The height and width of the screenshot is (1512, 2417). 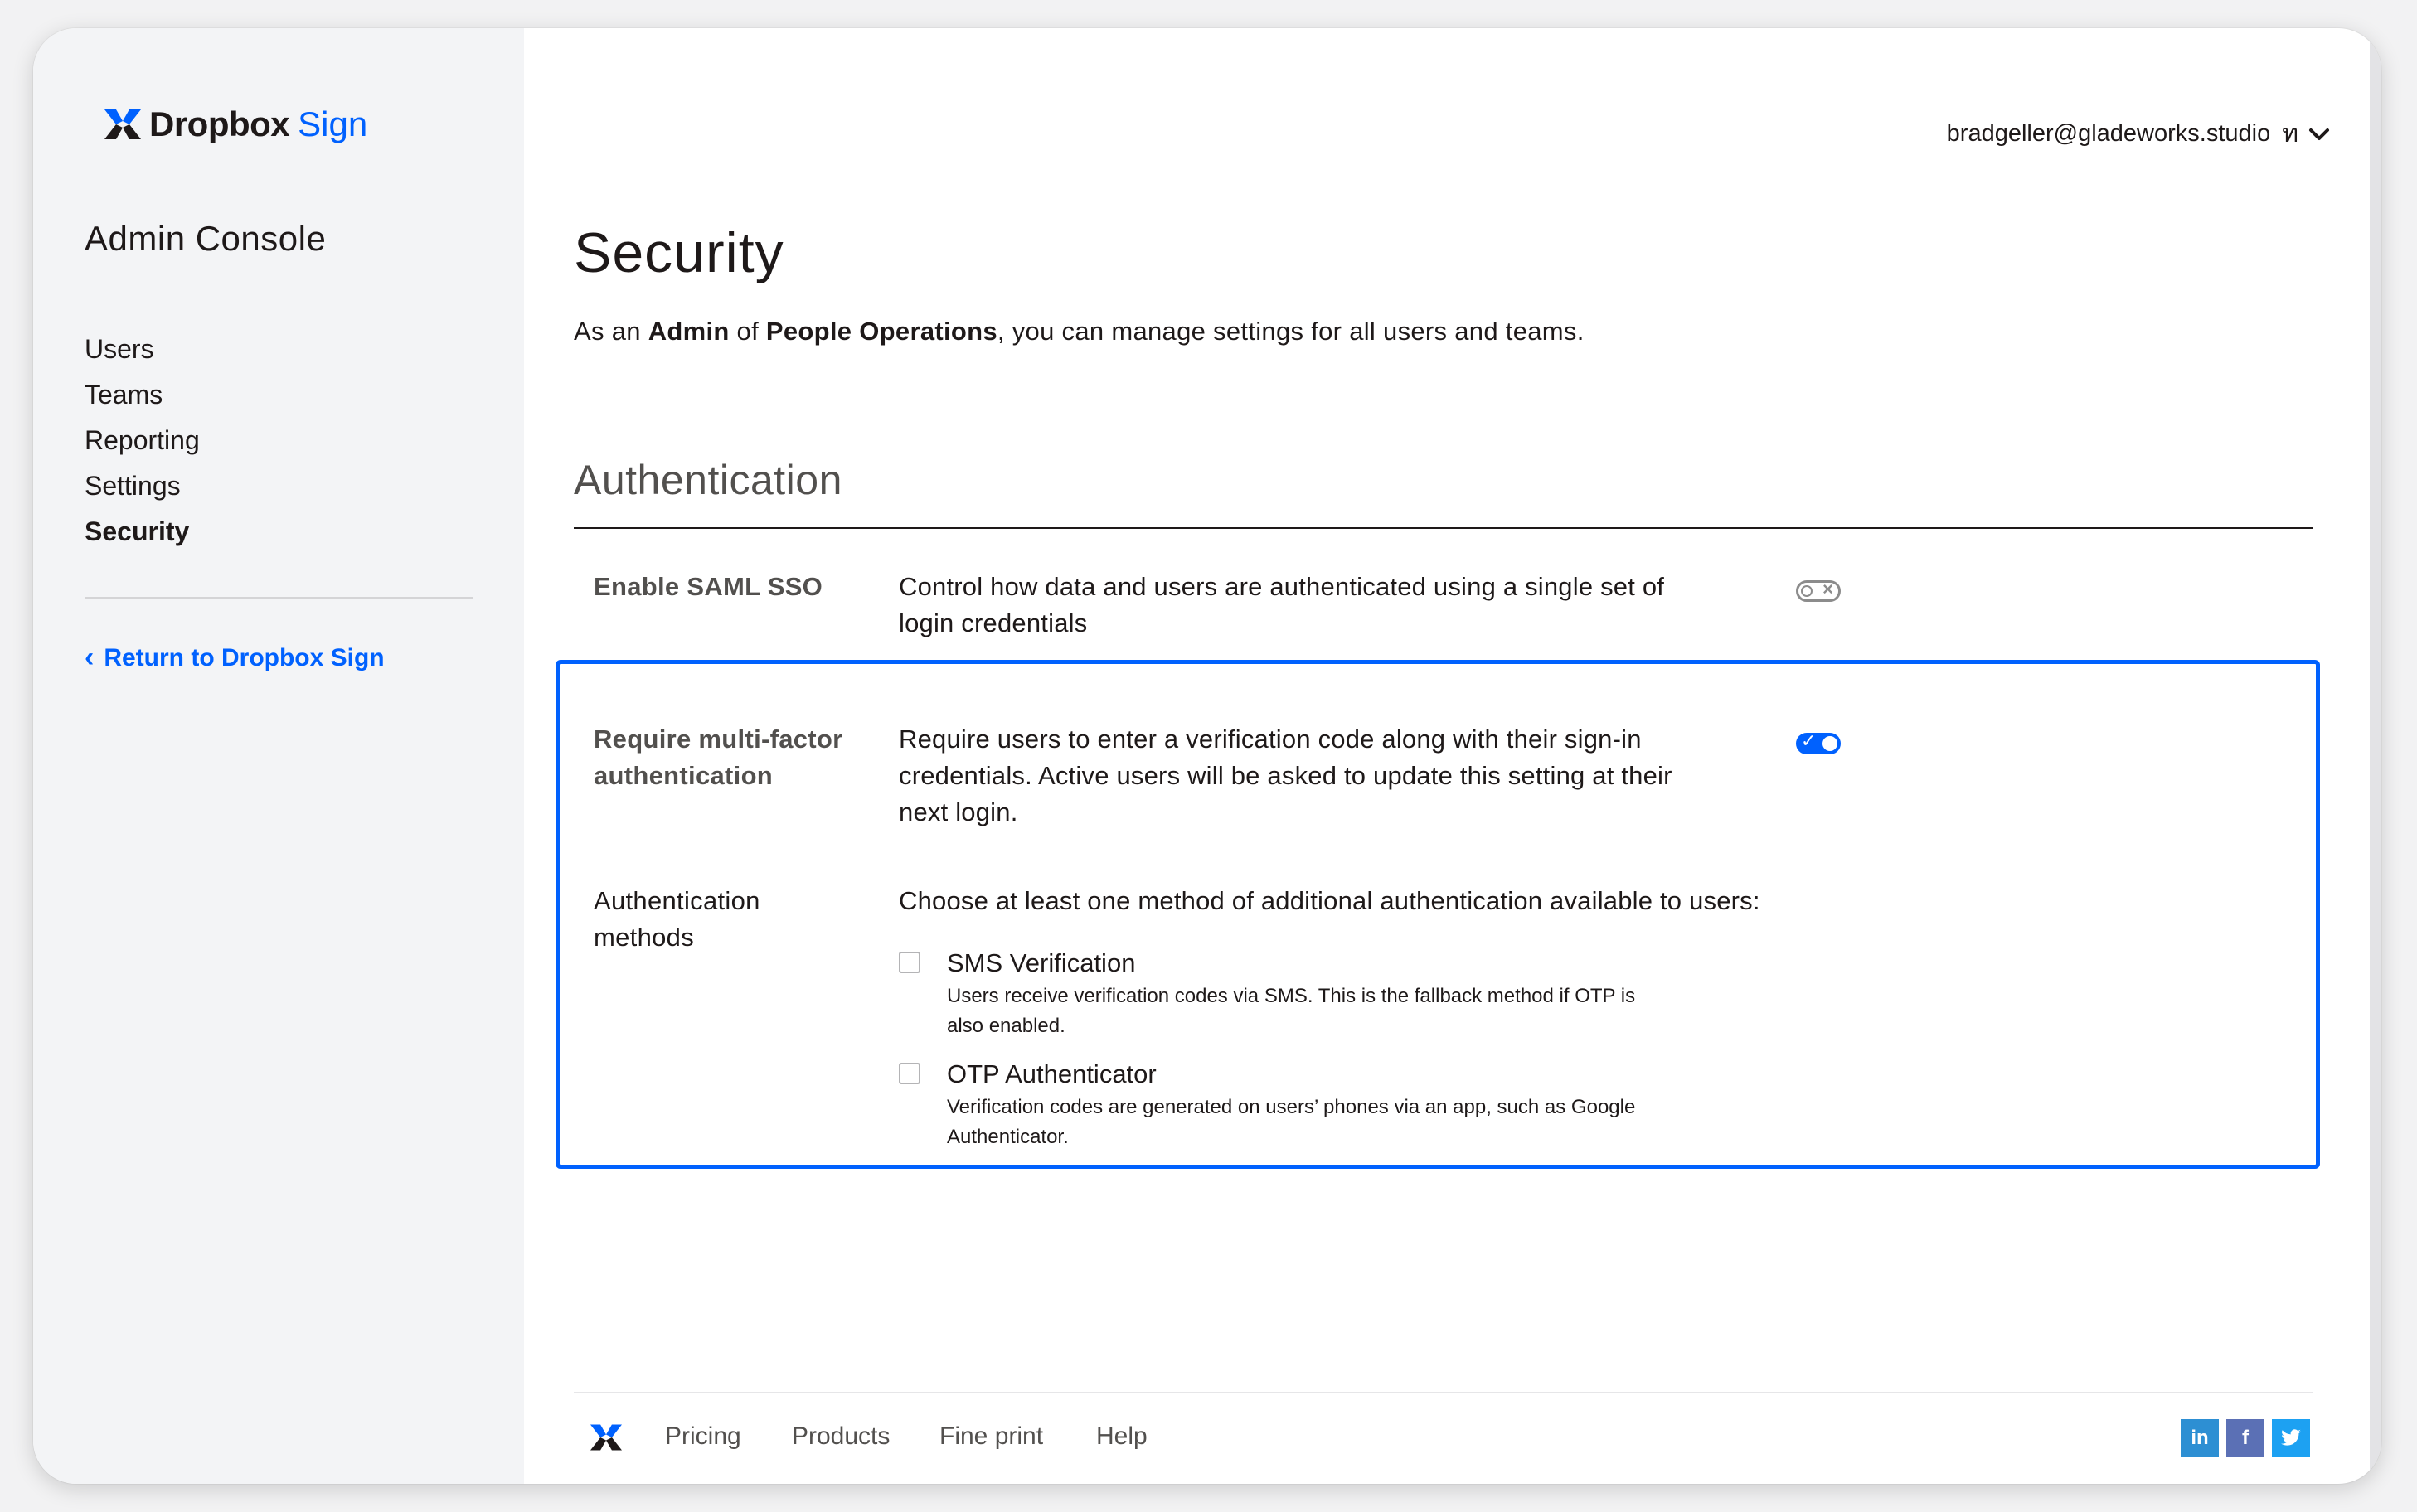 I want to click on twitter-icon, so click(x=2291, y=1438).